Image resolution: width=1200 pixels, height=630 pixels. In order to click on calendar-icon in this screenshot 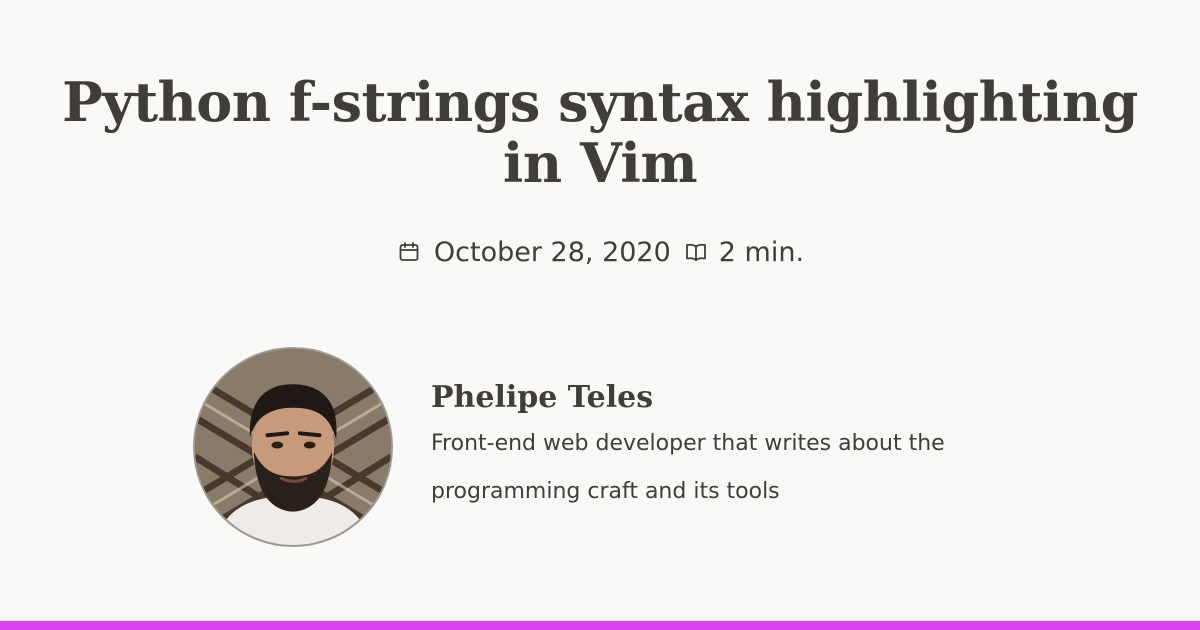, I will do `click(409, 252)`.